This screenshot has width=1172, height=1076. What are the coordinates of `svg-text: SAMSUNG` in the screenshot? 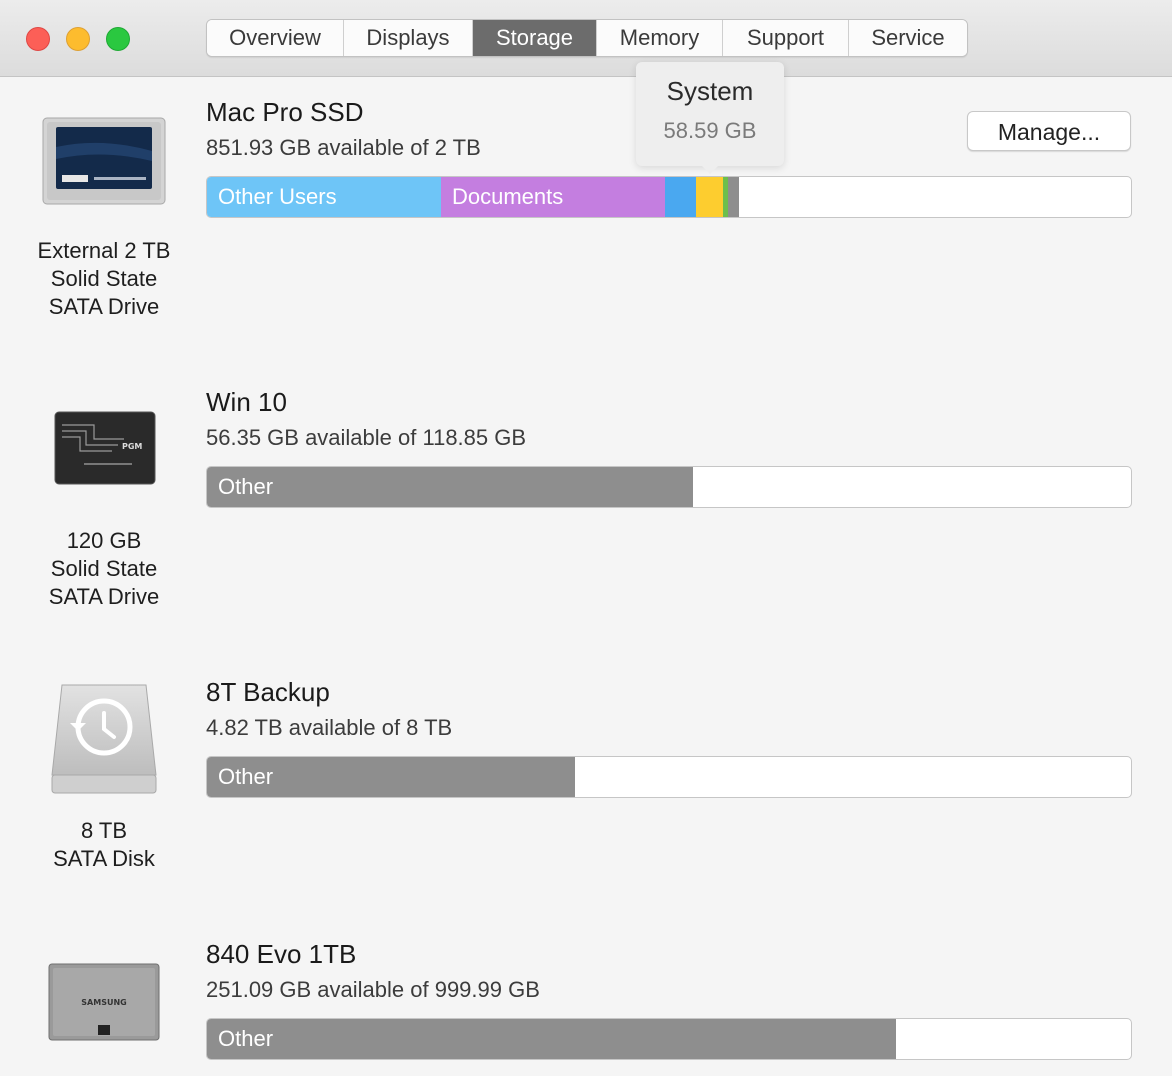 It's located at (103, 1002).